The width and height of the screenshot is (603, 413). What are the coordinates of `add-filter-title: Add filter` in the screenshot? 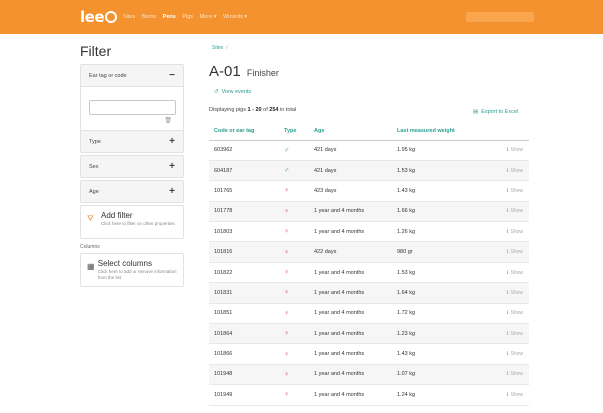 It's located at (117, 215).